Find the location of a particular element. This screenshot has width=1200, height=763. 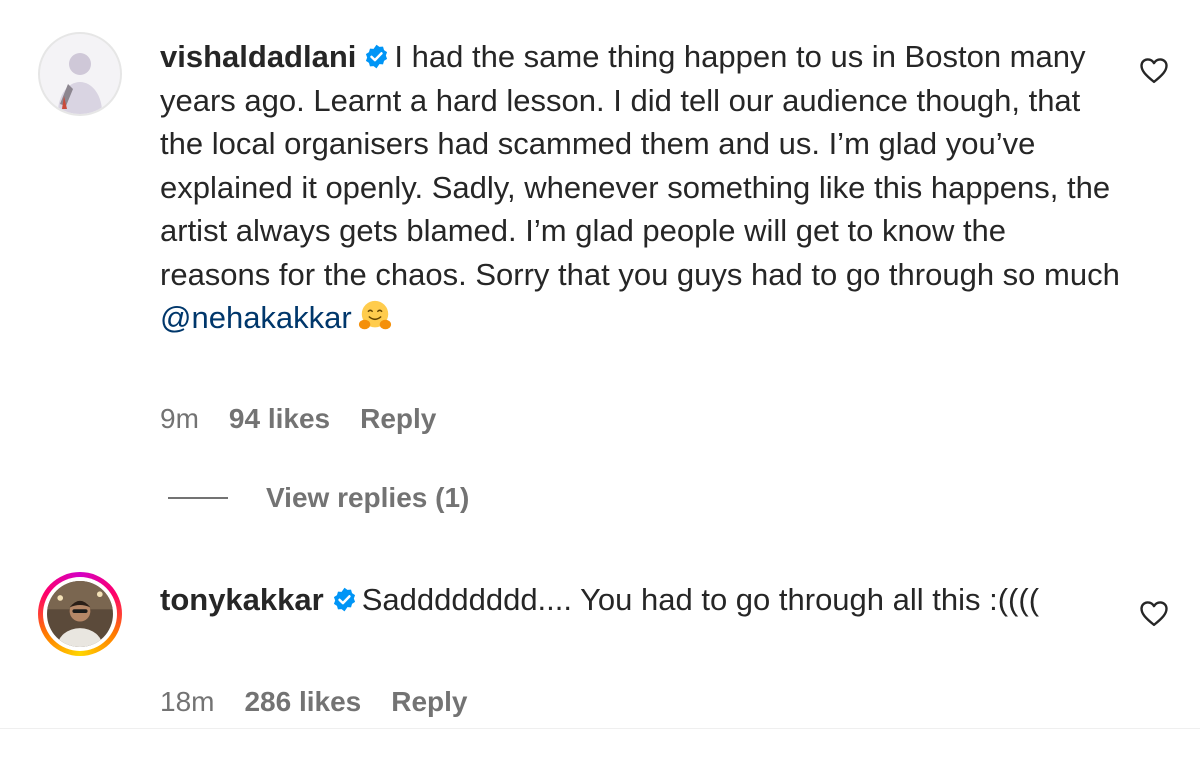

comment-time: 18m is located at coordinates (187, 701).